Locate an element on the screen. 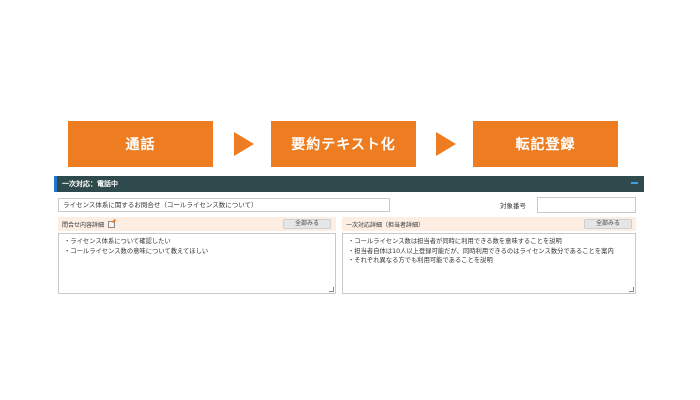 This screenshot has width=700, height=400. response-line: ・それぞれ異なる方でも利用可能であることを説明 is located at coordinates (420, 260).